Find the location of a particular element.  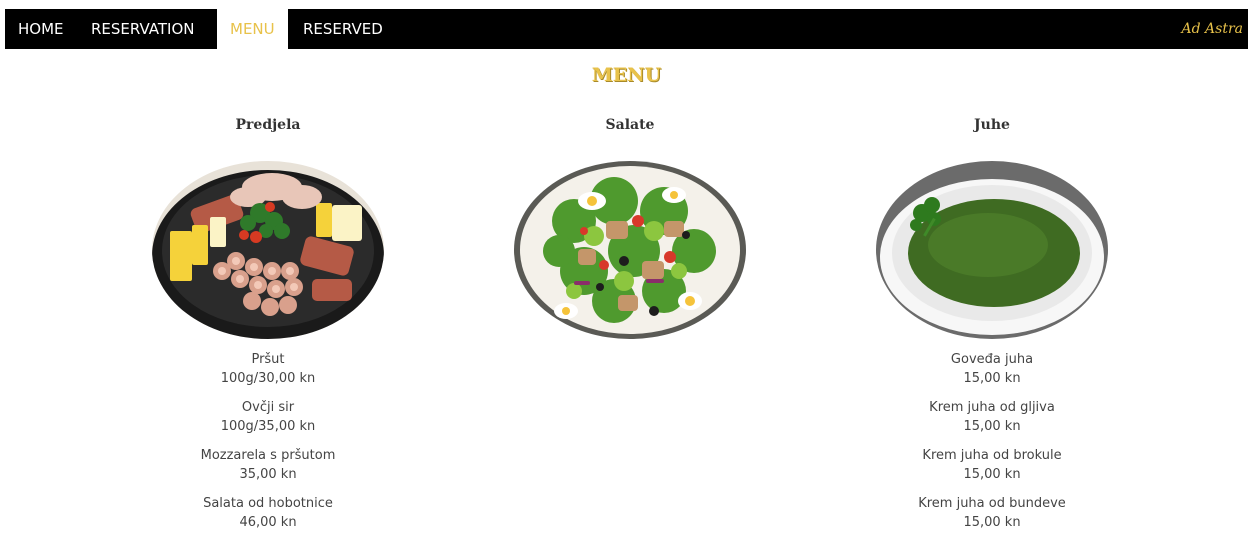

dish-price: 100g/35,00 kn is located at coordinates (268, 426).